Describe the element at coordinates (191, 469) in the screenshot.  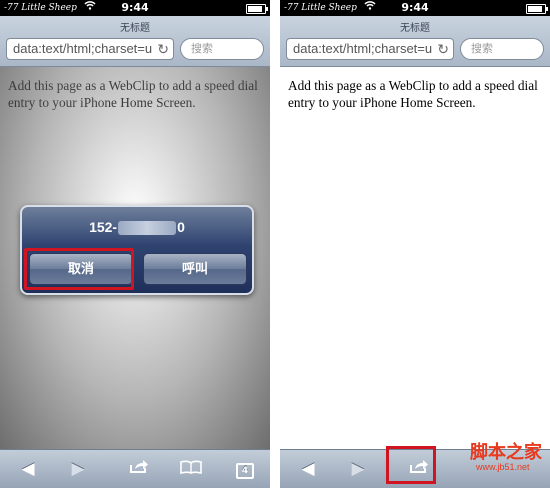
I see `bookmarks-icon` at that location.